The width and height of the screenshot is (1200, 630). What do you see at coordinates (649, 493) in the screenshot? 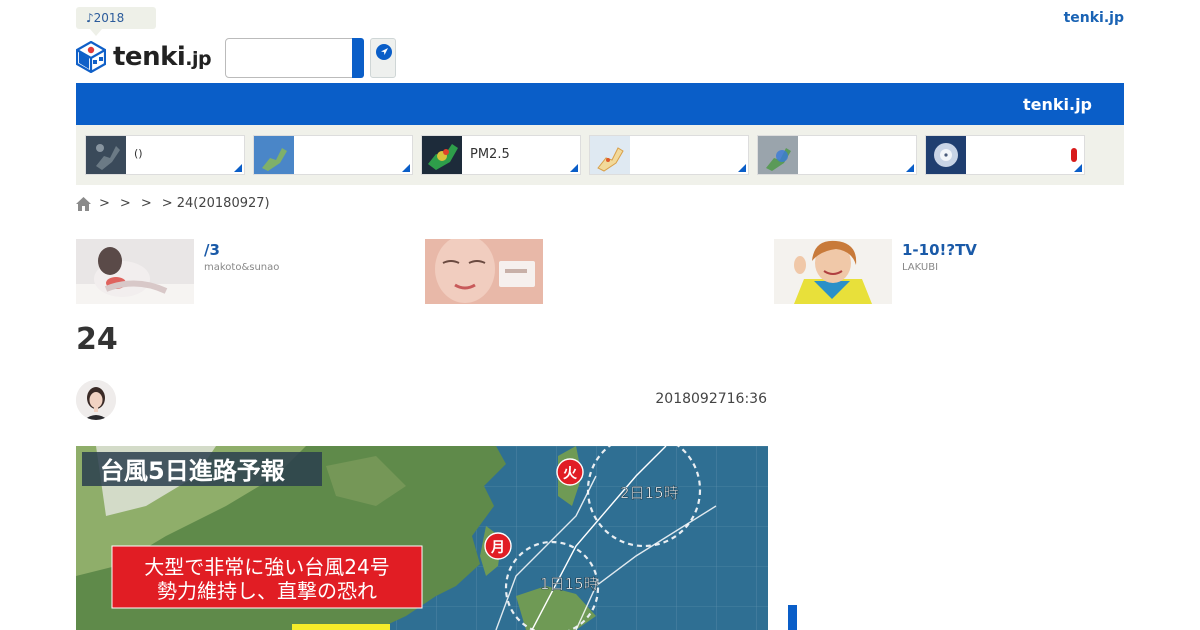
I see `forecast-time-label: 2日15時` at bounding box center [649, 493].